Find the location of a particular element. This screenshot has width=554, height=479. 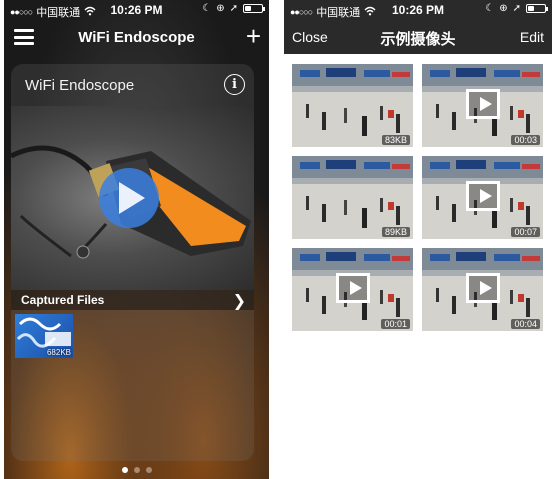

top-nav: Close 示例摄像头 Edit is located at coordinates (418, 37).